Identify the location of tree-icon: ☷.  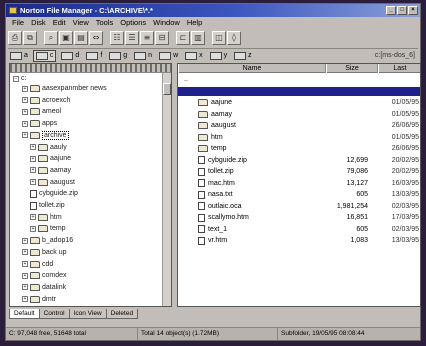
(117, 37).